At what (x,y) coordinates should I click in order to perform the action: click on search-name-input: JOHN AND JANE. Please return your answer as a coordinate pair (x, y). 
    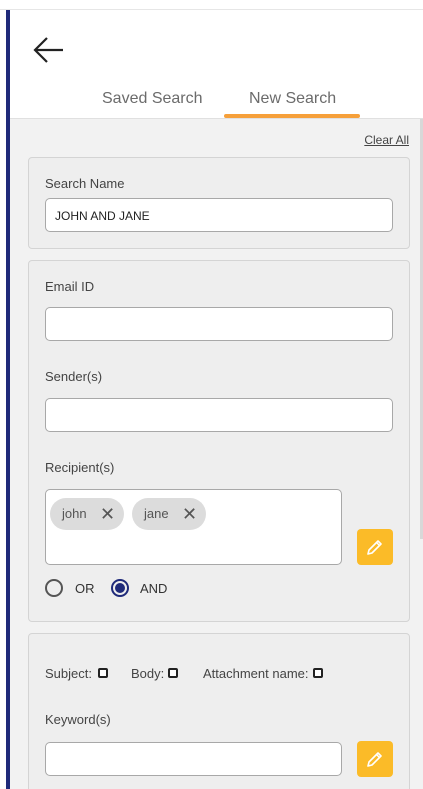
    Looking at the image, I should click on (219, 215).